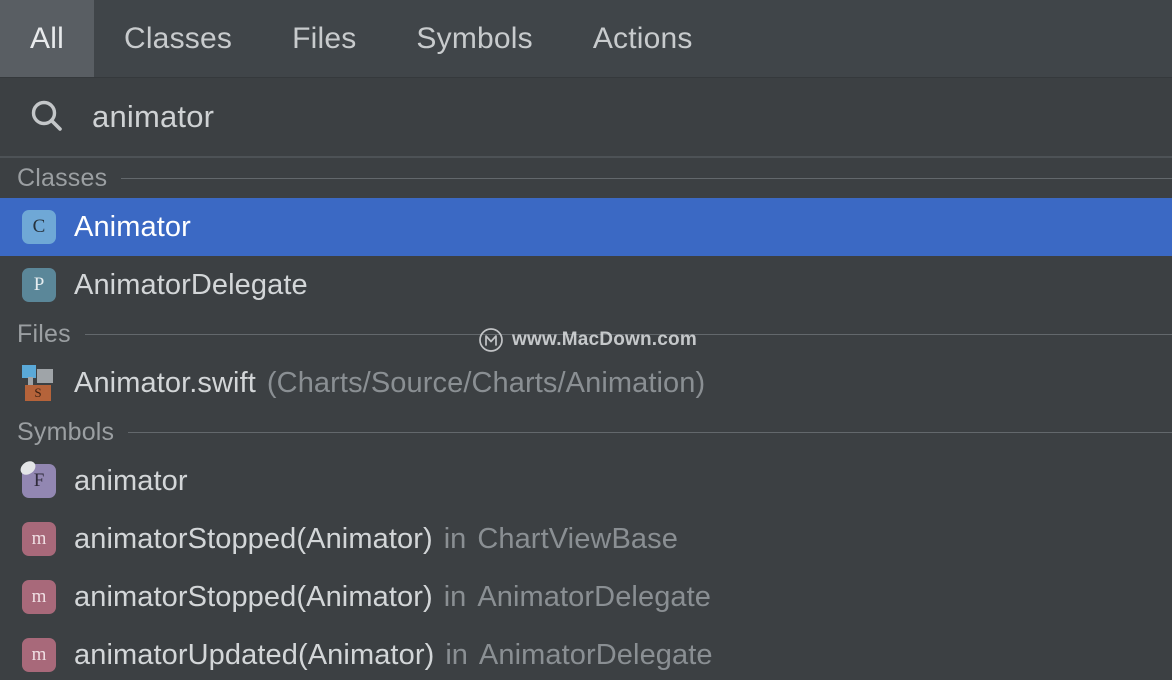  I want to click on list-item-label: animatorUpdated(Animator), so click(254, 654).